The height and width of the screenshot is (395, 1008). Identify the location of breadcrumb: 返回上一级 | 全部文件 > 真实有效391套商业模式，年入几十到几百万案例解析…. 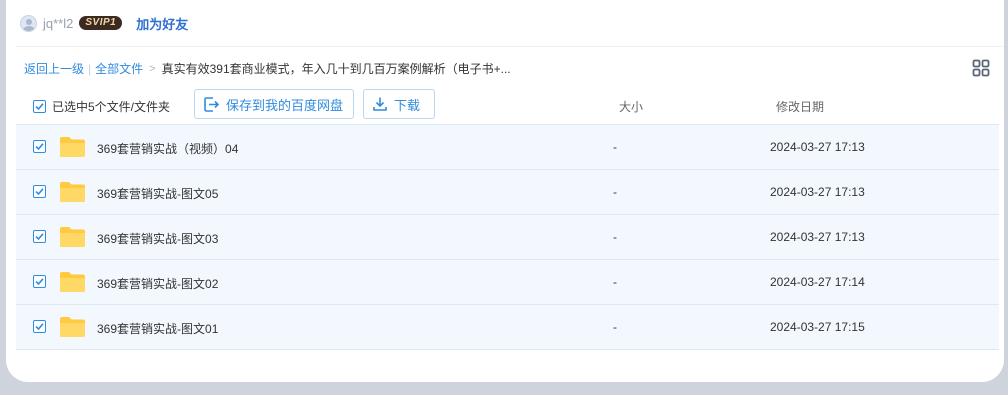
(267, 68).